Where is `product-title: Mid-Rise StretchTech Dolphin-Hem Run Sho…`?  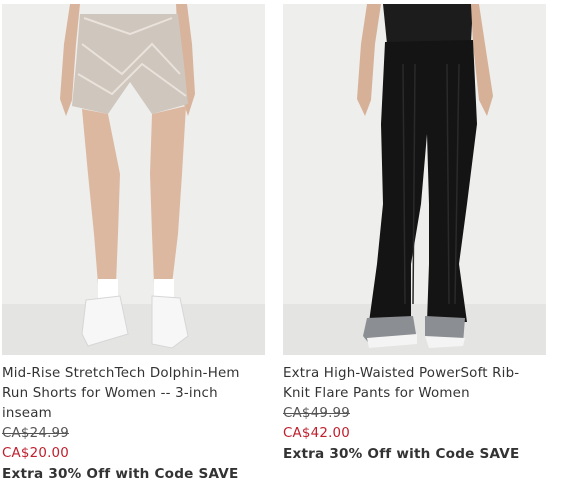
product-title: Mid-Rise StretchTech Dolphin-Hem Run Sho… is located at coordinates (133, 394).